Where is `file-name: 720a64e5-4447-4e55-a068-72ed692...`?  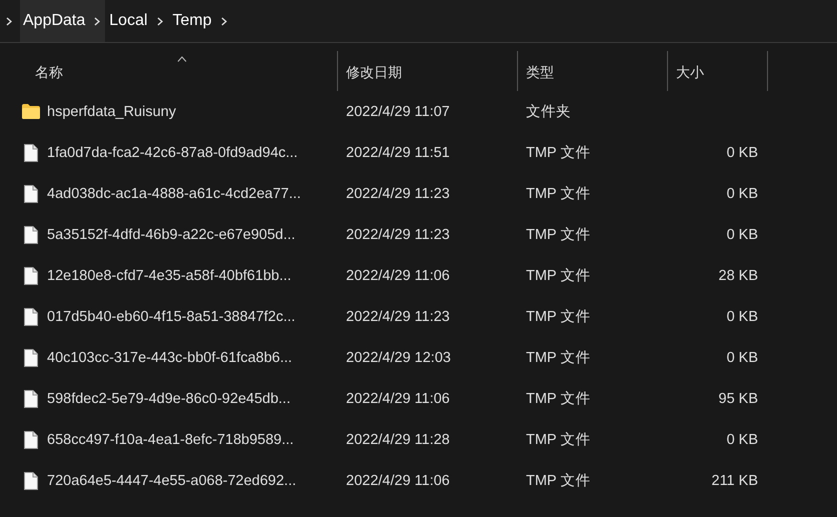
file-name: 720a64e5-4447-4e55-a068-72ed692... is located at coordinates (171, 480).